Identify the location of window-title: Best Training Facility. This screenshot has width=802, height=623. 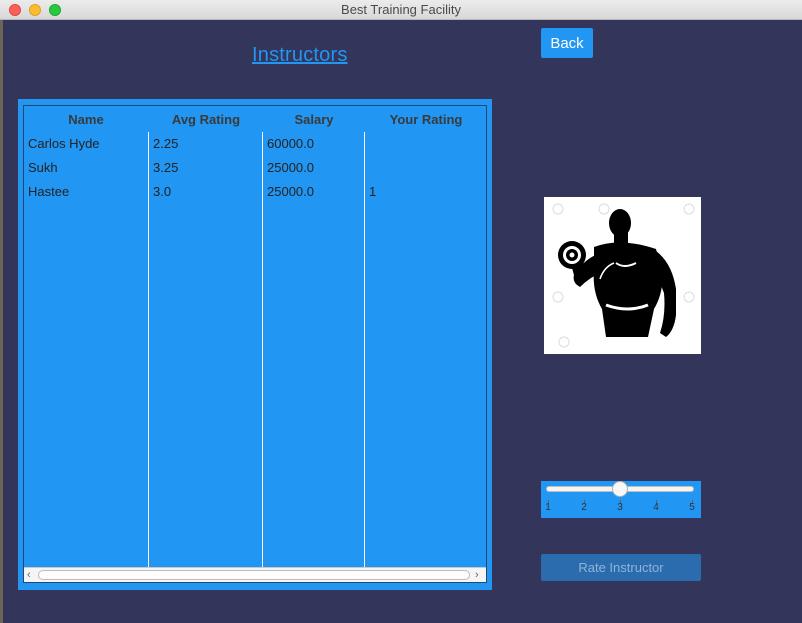
(401, 9).